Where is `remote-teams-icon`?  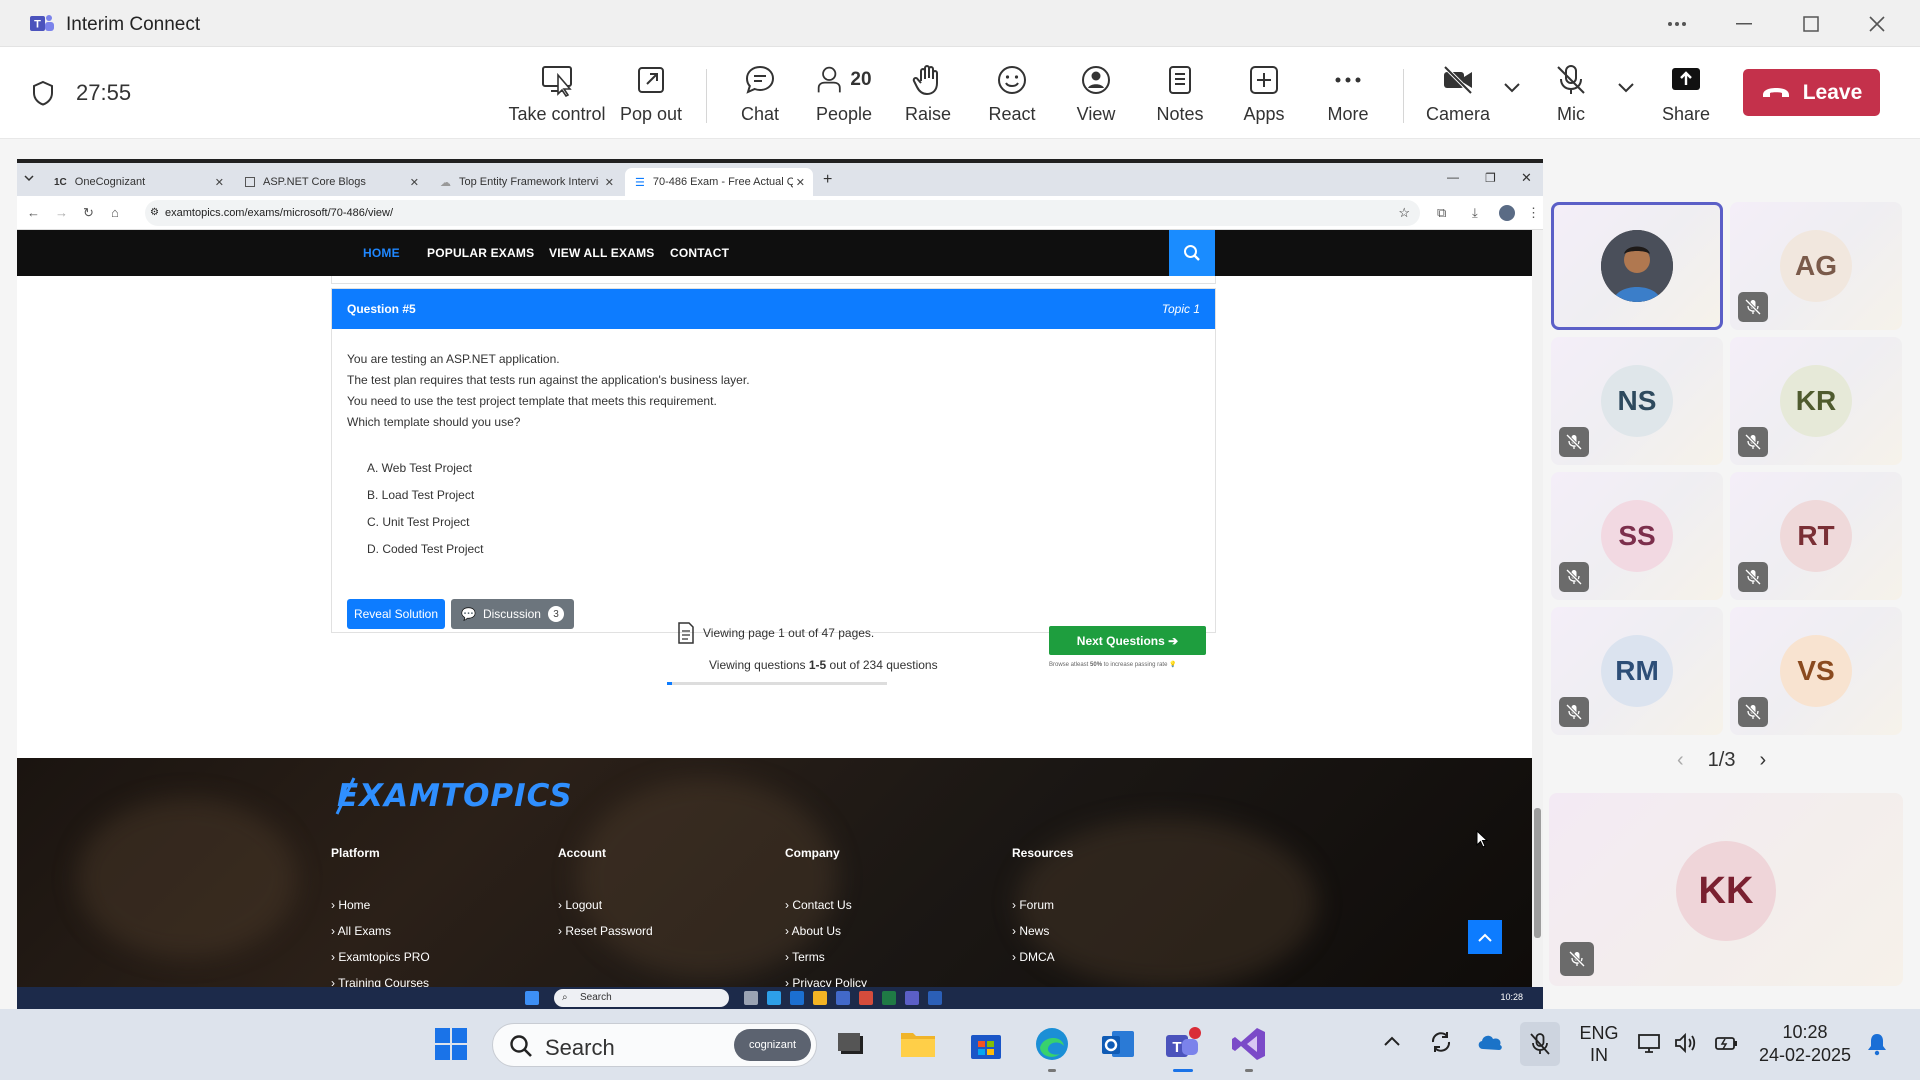
remote-teams-icon is located at coordinates (912, 998).